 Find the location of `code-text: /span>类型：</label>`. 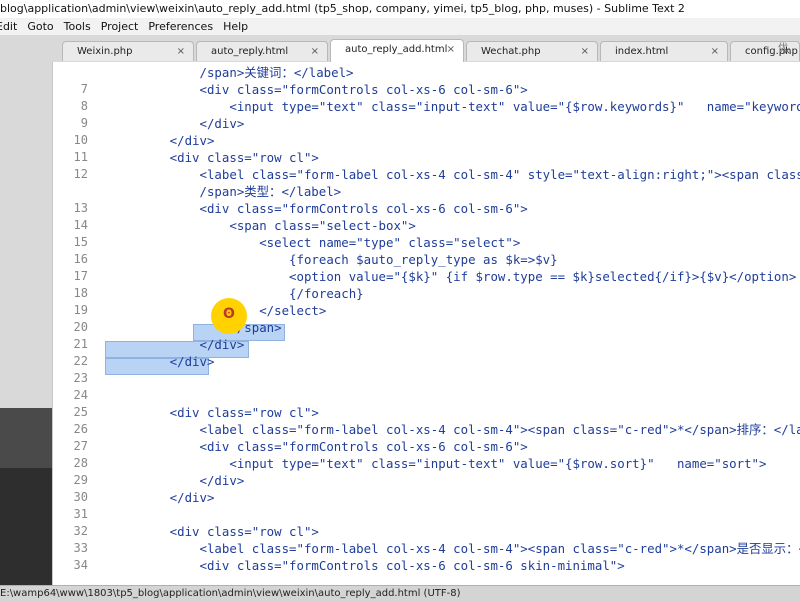

code-text: /span>类型：</label> is located at coordinates (226, 191).